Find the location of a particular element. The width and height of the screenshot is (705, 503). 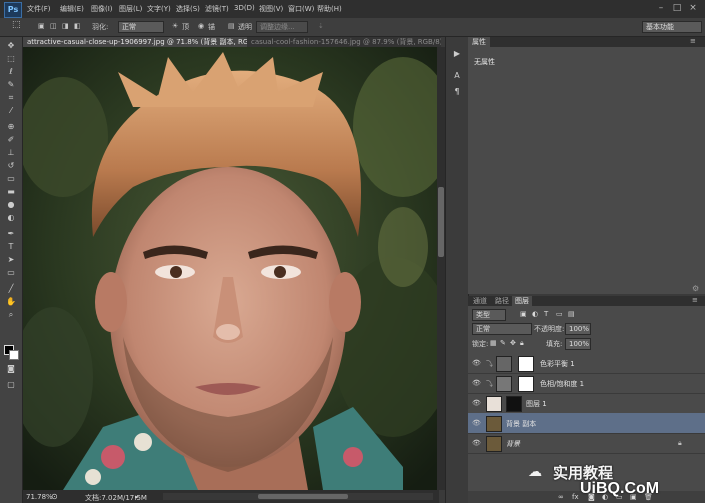

zoom-tool-icon: ⌕ is located at coordinates (11, 315).